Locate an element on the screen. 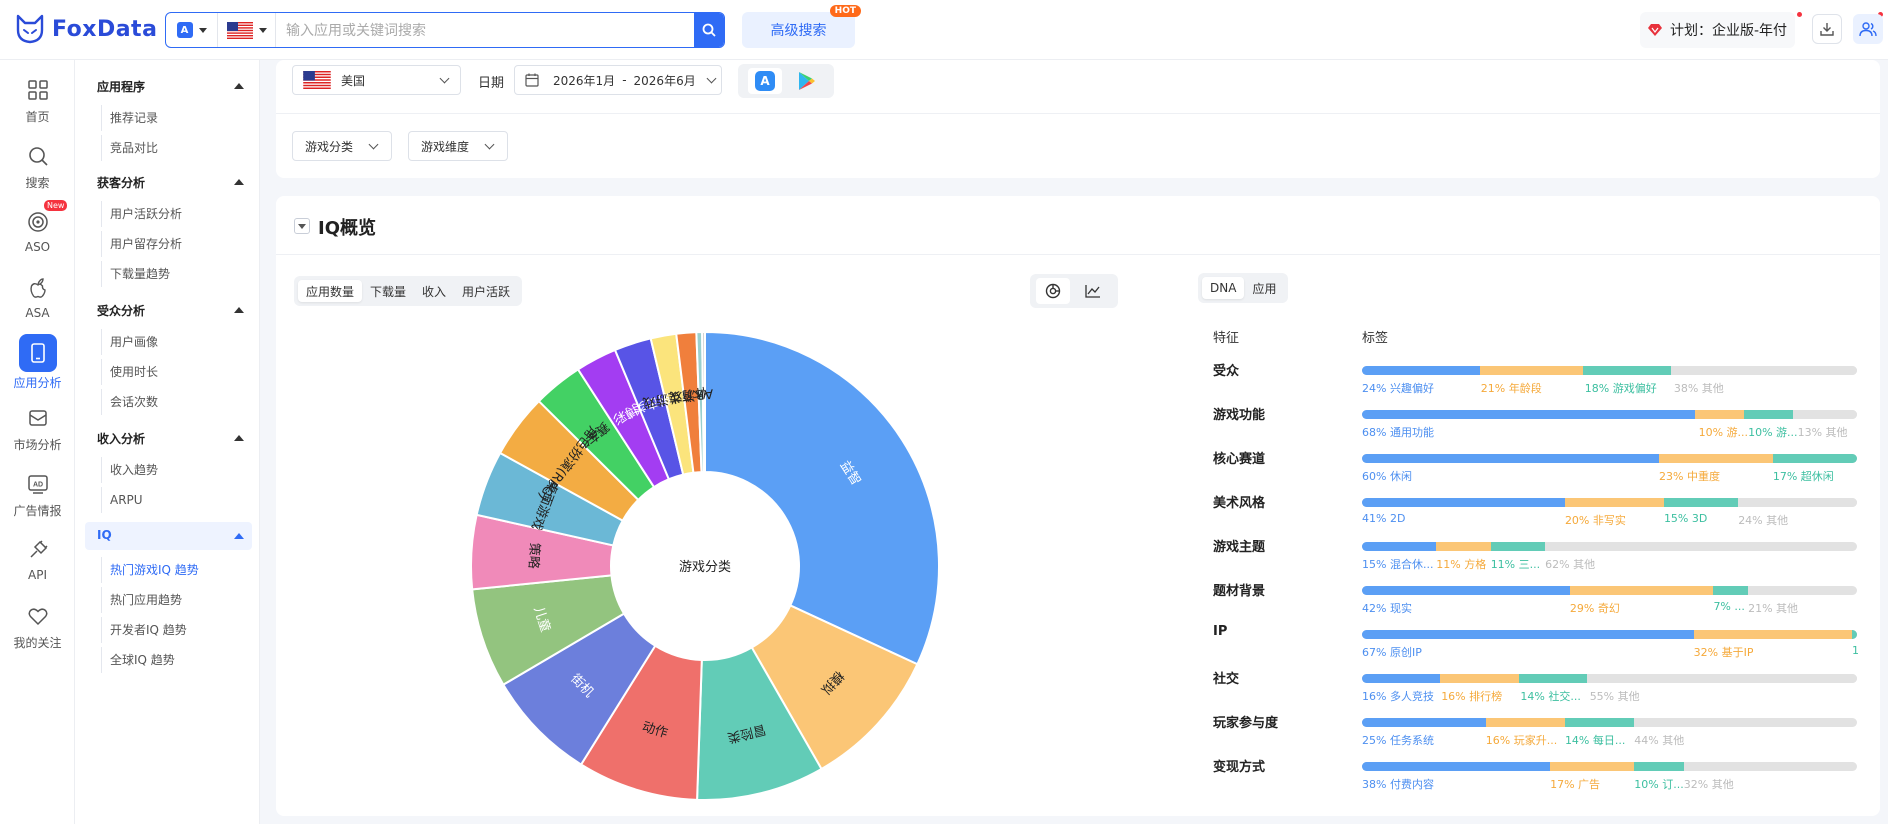 The image size is (1888, 824). dna-feature-label: 社交 is located at coordinates (1226, 679).